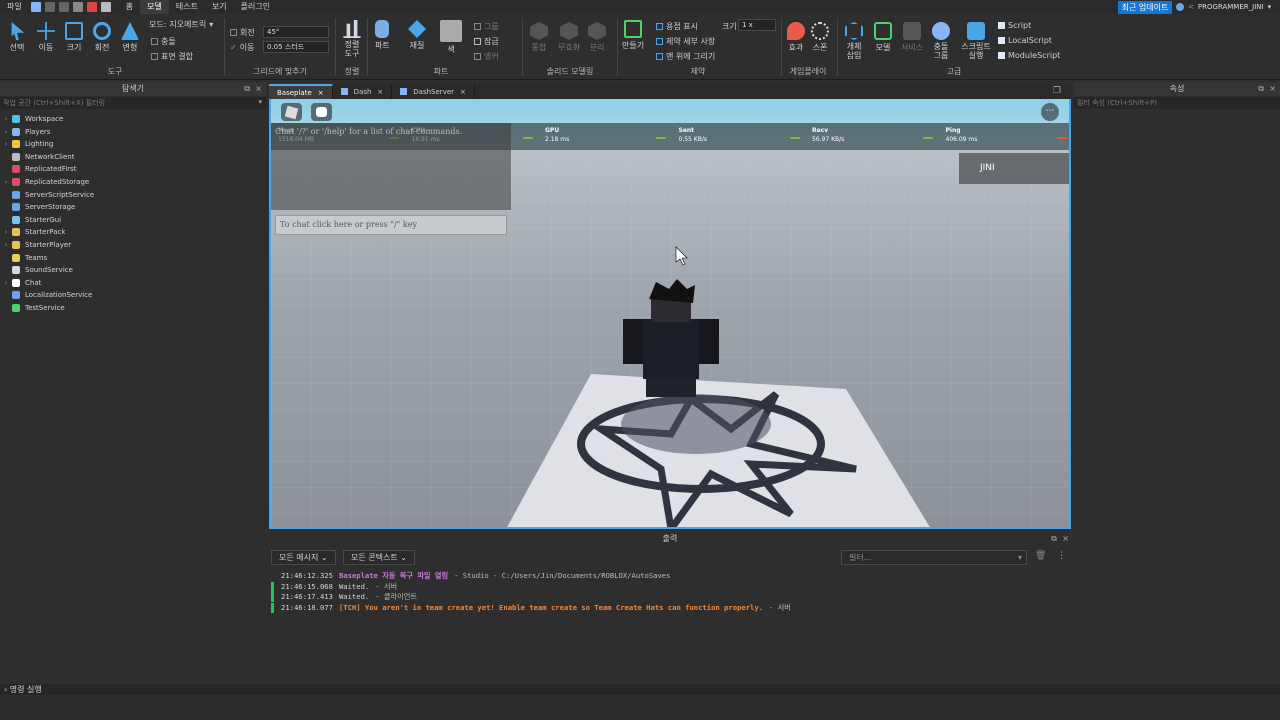  Describe the element at coordinates (934, 557) in the screenshot. I see `output-filter-input: 필터... ▾` at that location.